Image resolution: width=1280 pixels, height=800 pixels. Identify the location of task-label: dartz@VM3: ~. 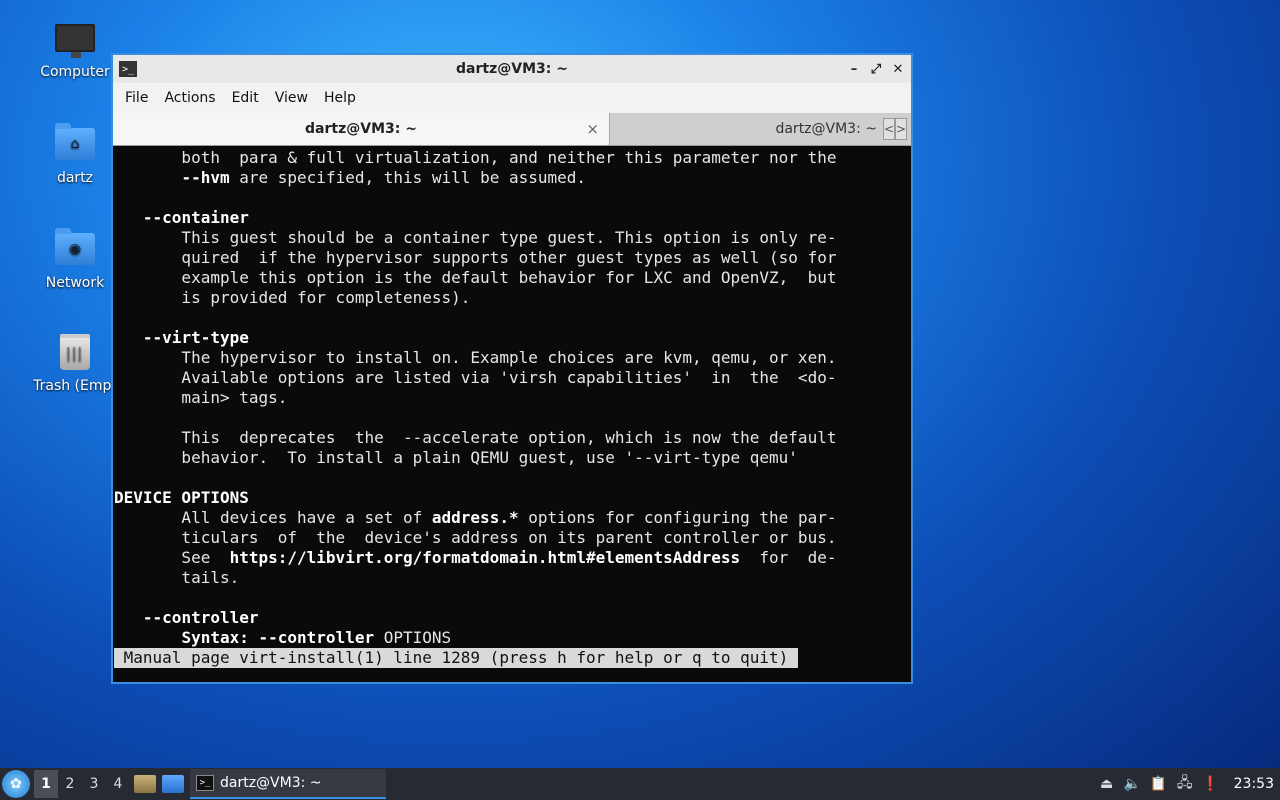
(271, 783).